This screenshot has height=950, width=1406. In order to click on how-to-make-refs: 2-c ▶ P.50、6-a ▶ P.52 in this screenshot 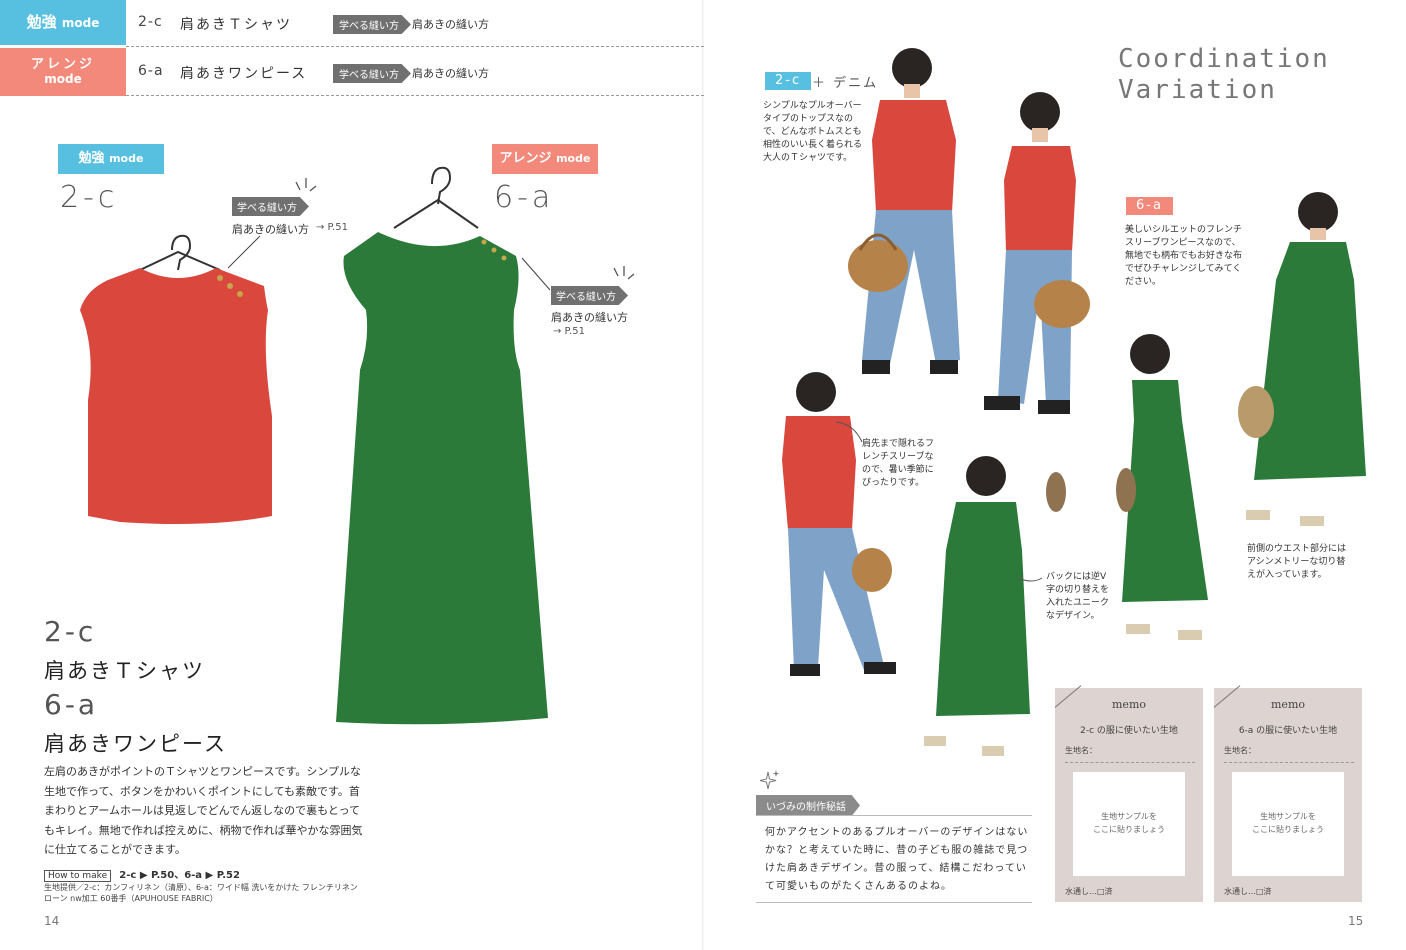, I will do `click(179, 875)`.